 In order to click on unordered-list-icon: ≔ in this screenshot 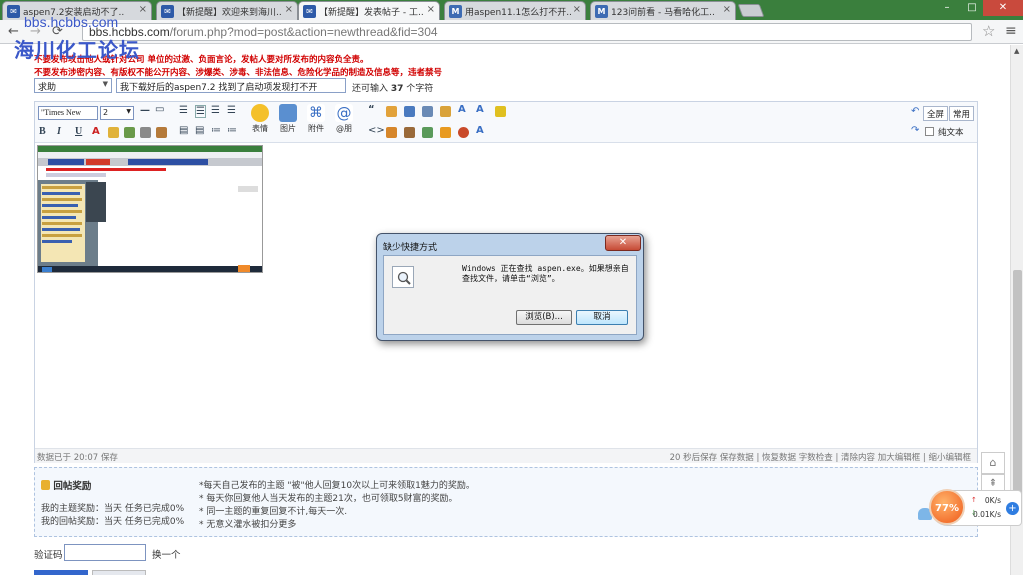, I will do `click(232, 130)`.